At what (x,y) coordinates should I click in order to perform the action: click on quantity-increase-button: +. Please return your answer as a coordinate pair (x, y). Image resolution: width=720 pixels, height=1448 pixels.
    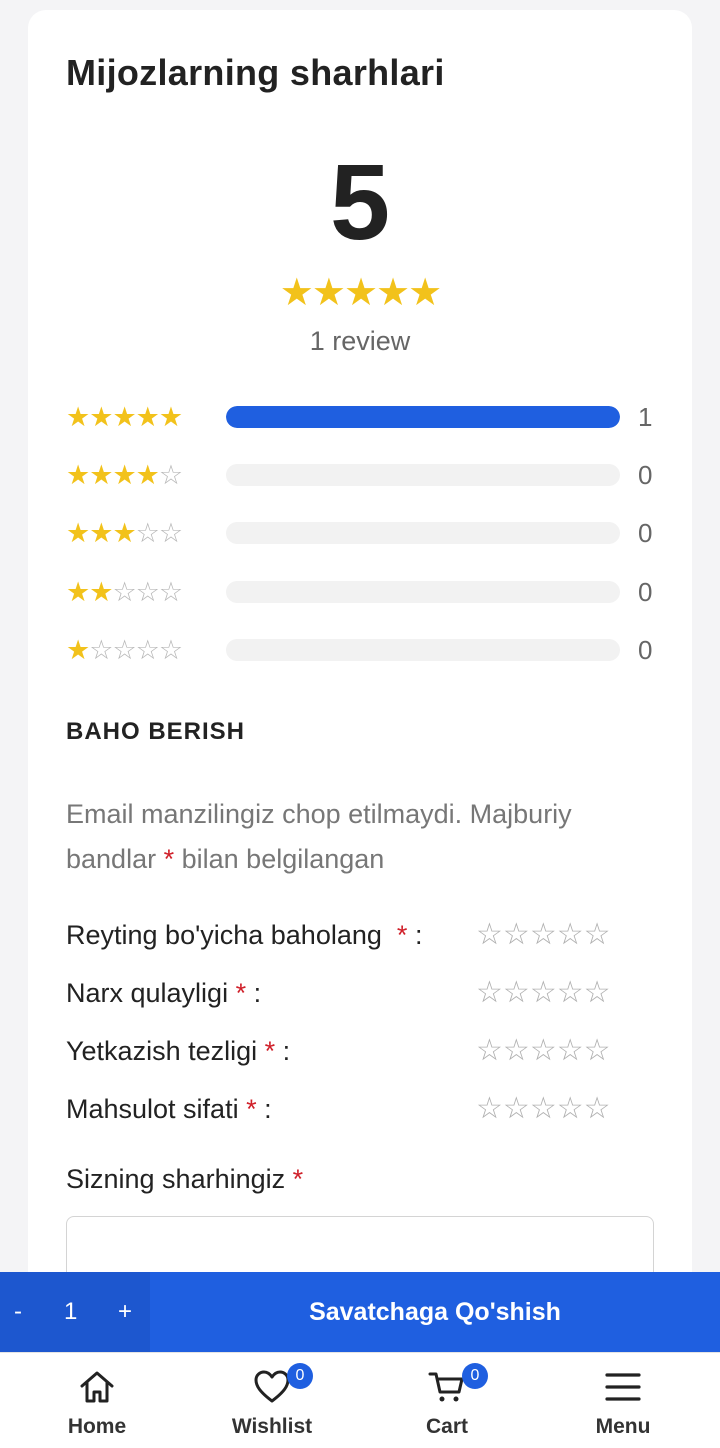
    Looking at the image, I should click on (125, 1312).